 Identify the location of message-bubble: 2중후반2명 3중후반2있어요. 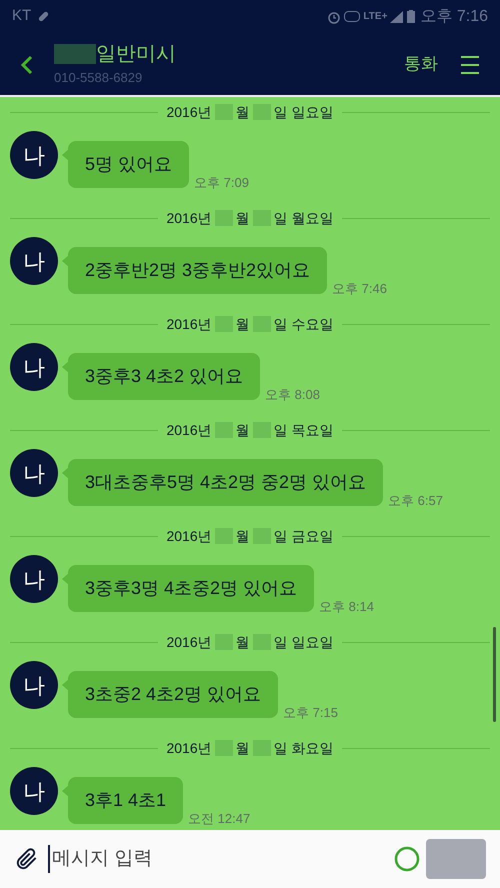
(198, 270).